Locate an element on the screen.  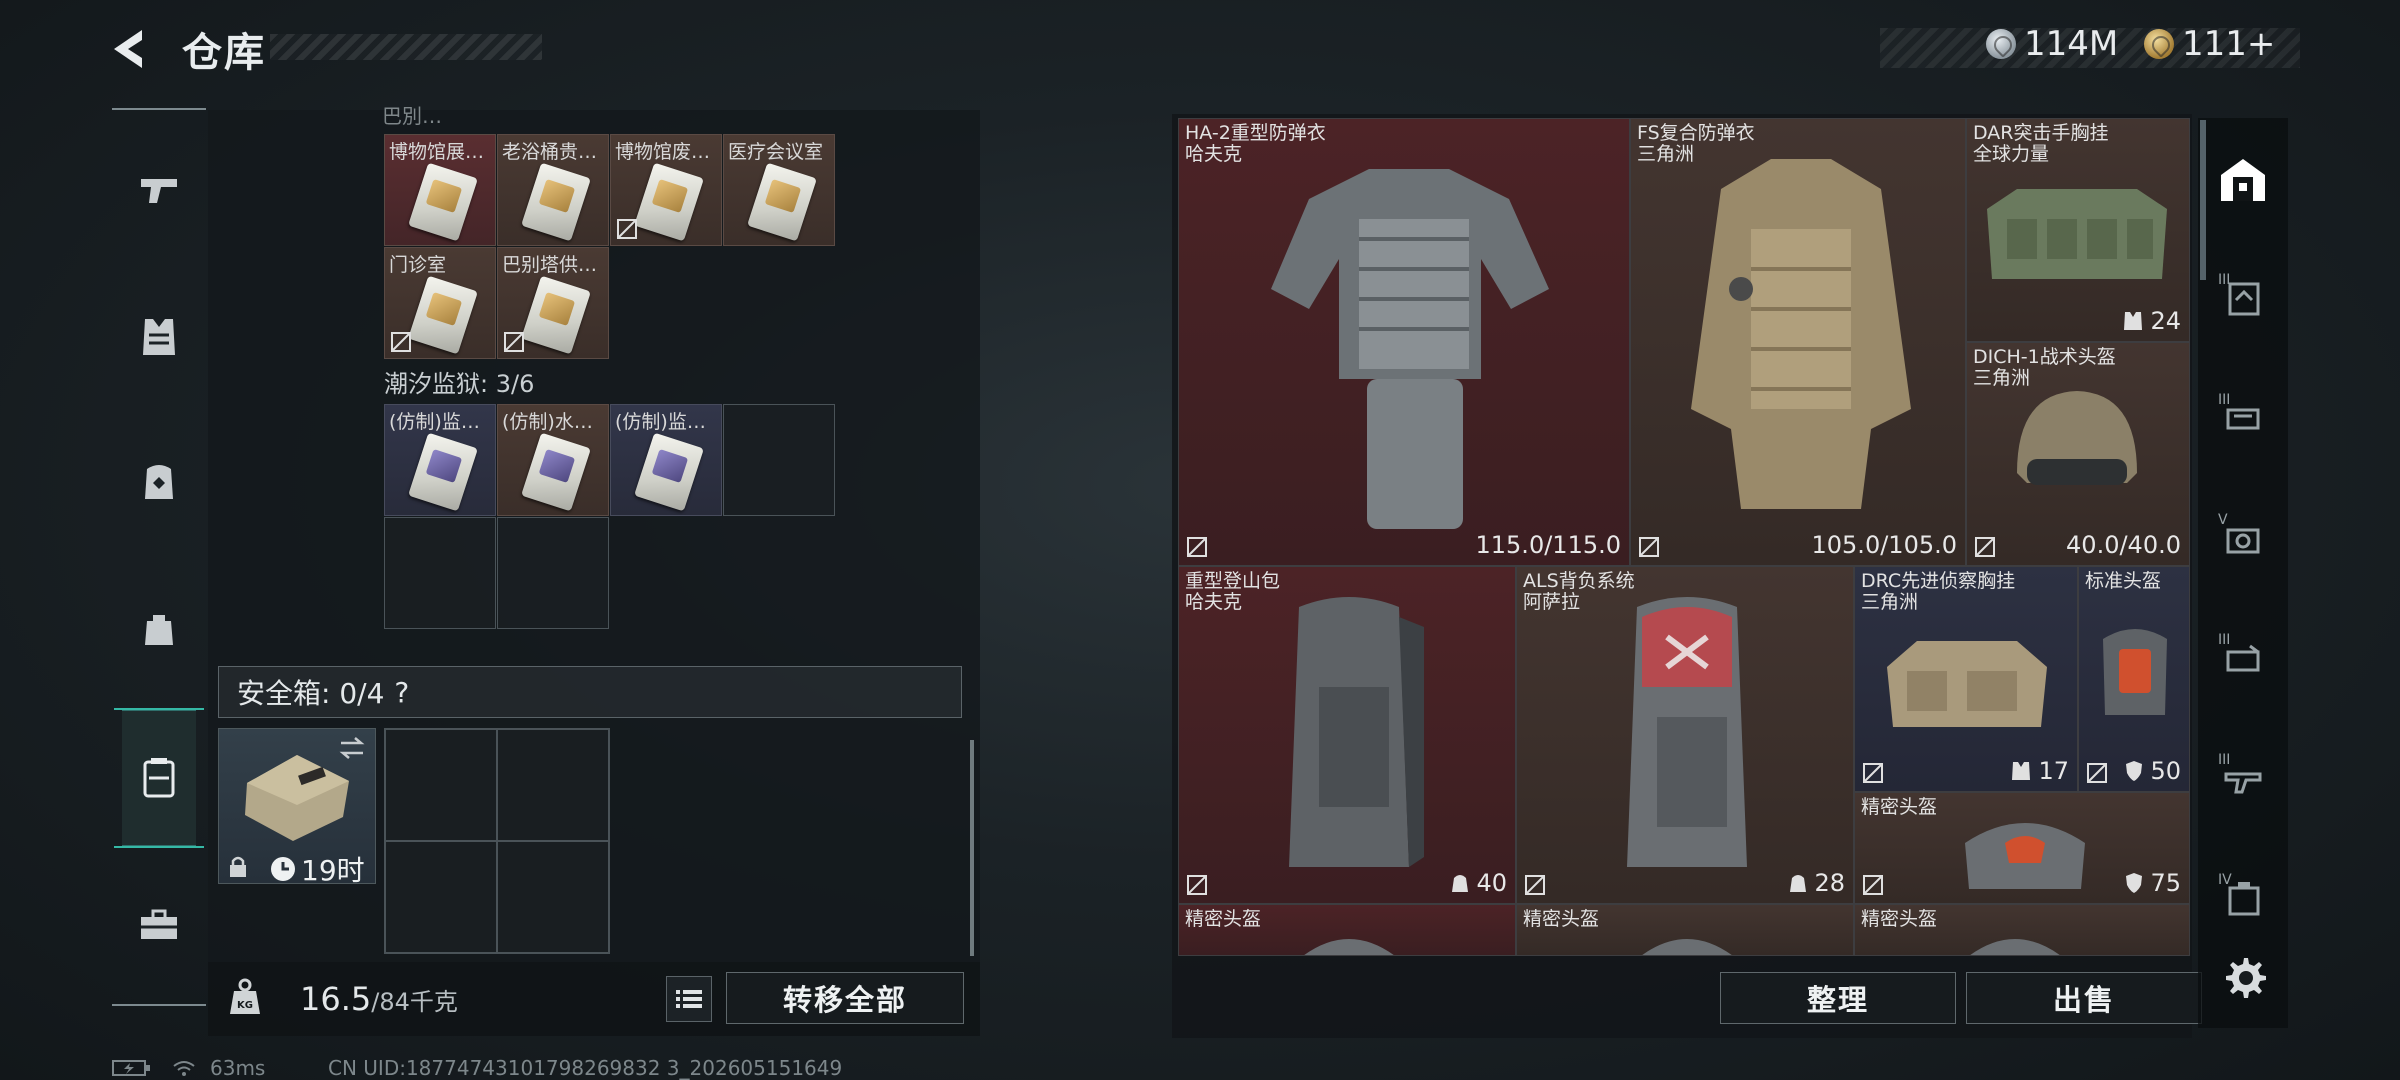
carrier-system-icon is located at coordinates (1687, 732).